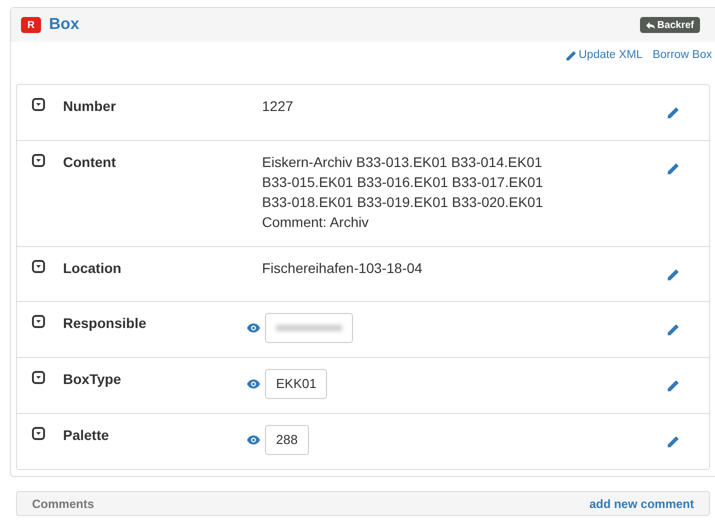  I want to click on comments-title: Comments, so click(63, 504).